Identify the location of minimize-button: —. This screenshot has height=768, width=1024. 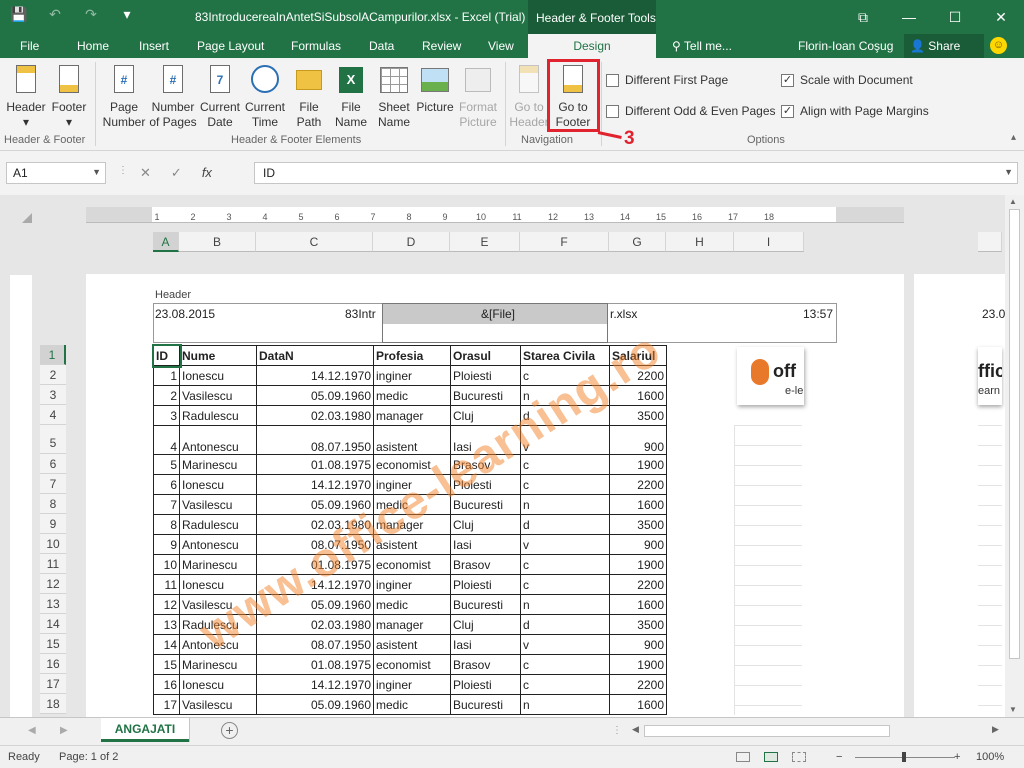
(909, 17).